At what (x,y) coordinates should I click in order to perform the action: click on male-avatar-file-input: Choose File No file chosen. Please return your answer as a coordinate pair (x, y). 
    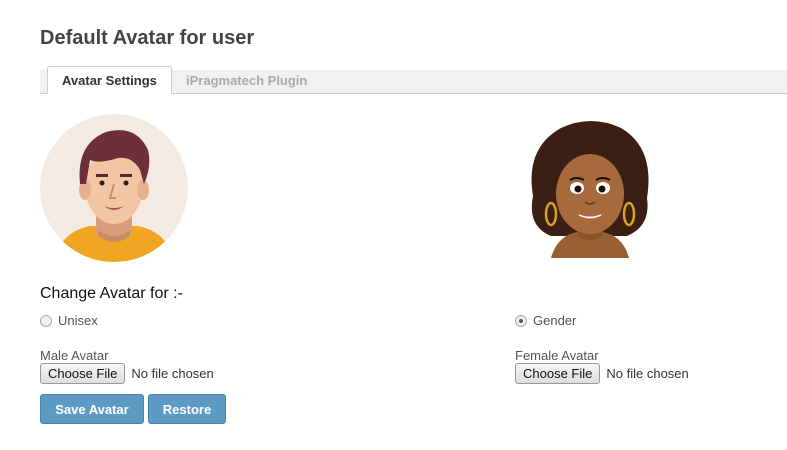
    Looking at the image, I should click on (127, 373).